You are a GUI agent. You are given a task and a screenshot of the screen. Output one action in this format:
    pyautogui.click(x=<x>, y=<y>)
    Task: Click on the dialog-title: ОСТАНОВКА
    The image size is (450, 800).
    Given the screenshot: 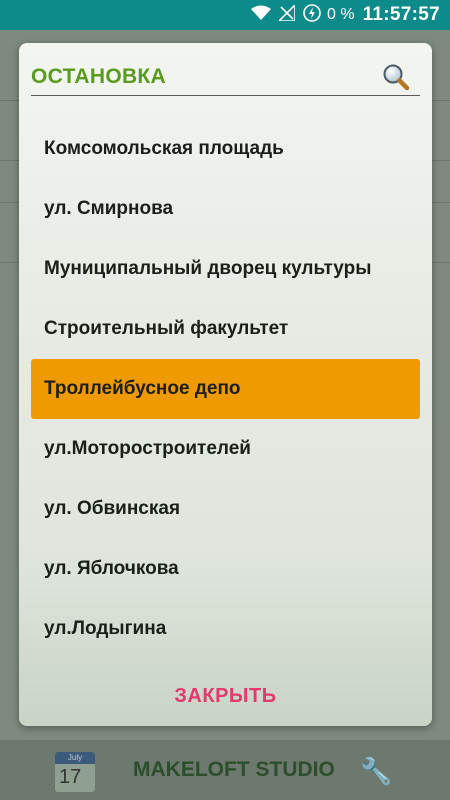 What is the action you would take?
    pyautogui.click(x=98, y=76)
    